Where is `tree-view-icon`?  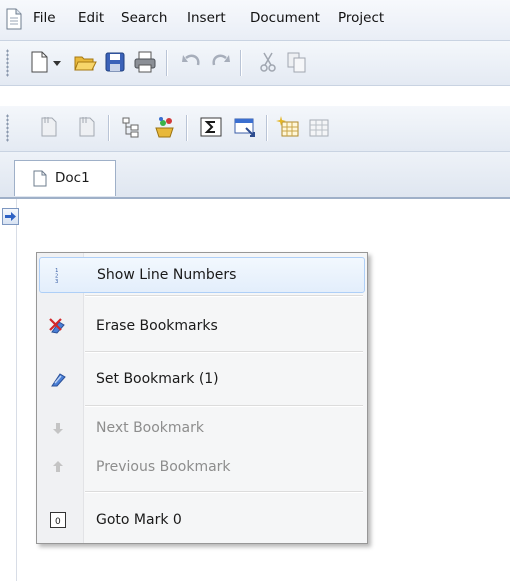
tree-view-icon is located at coordinates (131, 127).